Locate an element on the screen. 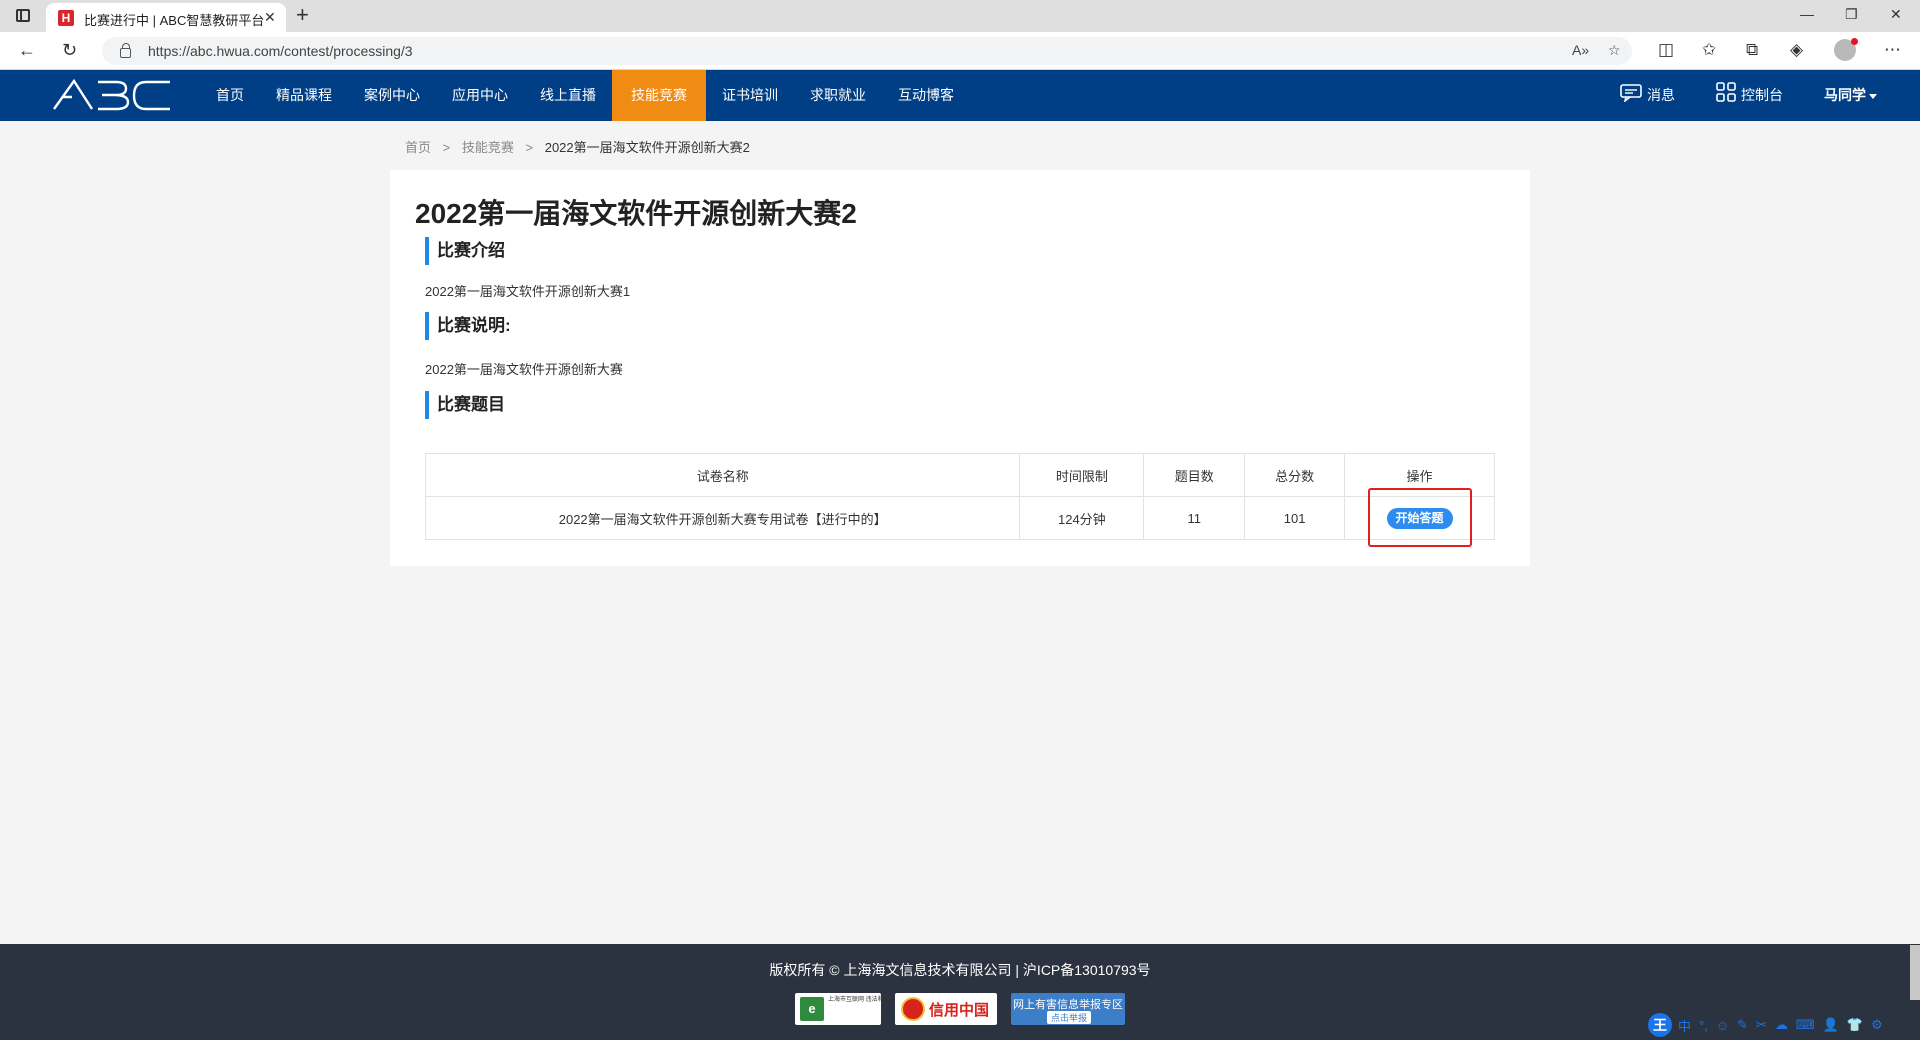 The image size is (1920, 1040). menu-item-certification: 证书培训 is located at coordinates (750, 95).